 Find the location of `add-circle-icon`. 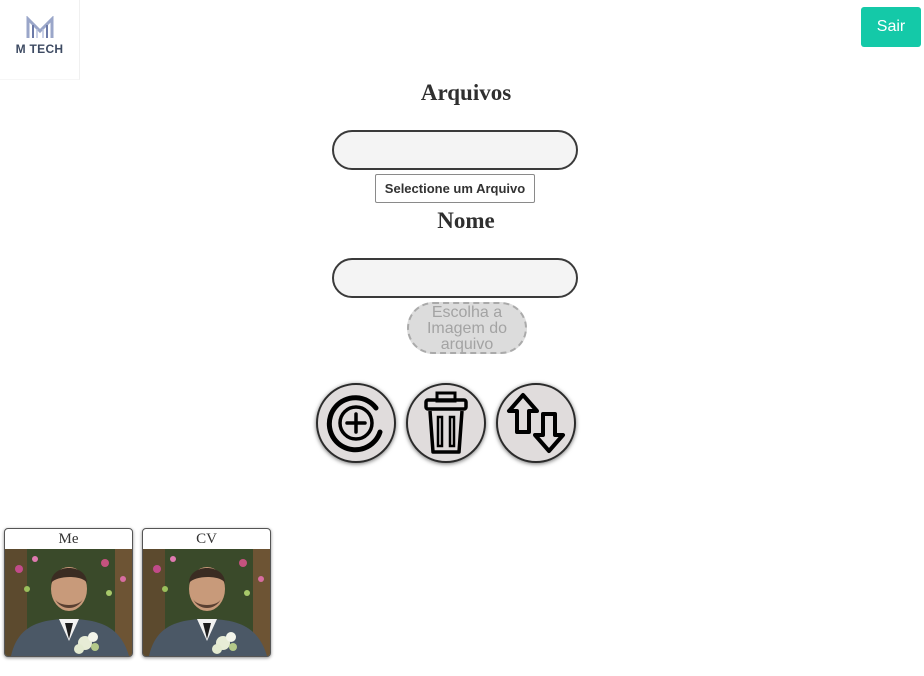

add-circle-icon is located at coordinates (354, 424).